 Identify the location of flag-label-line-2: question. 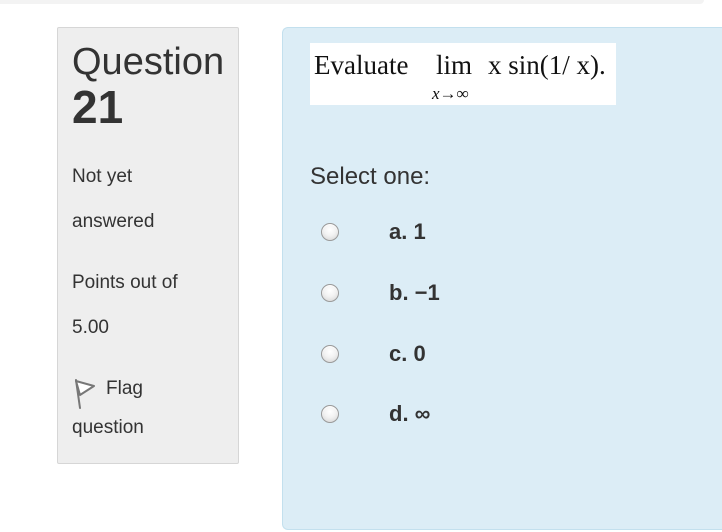
(148, 427).